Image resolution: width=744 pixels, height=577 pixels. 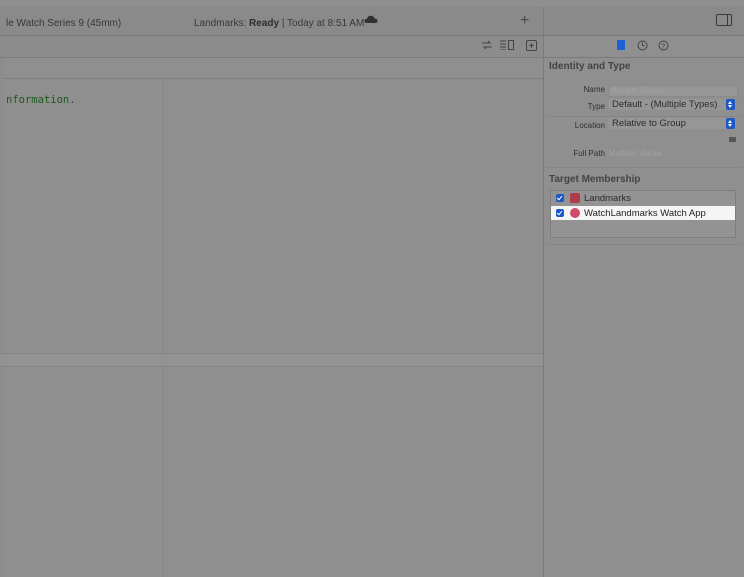 I want to click on help-icon: ?, so click(x=663, y=47).